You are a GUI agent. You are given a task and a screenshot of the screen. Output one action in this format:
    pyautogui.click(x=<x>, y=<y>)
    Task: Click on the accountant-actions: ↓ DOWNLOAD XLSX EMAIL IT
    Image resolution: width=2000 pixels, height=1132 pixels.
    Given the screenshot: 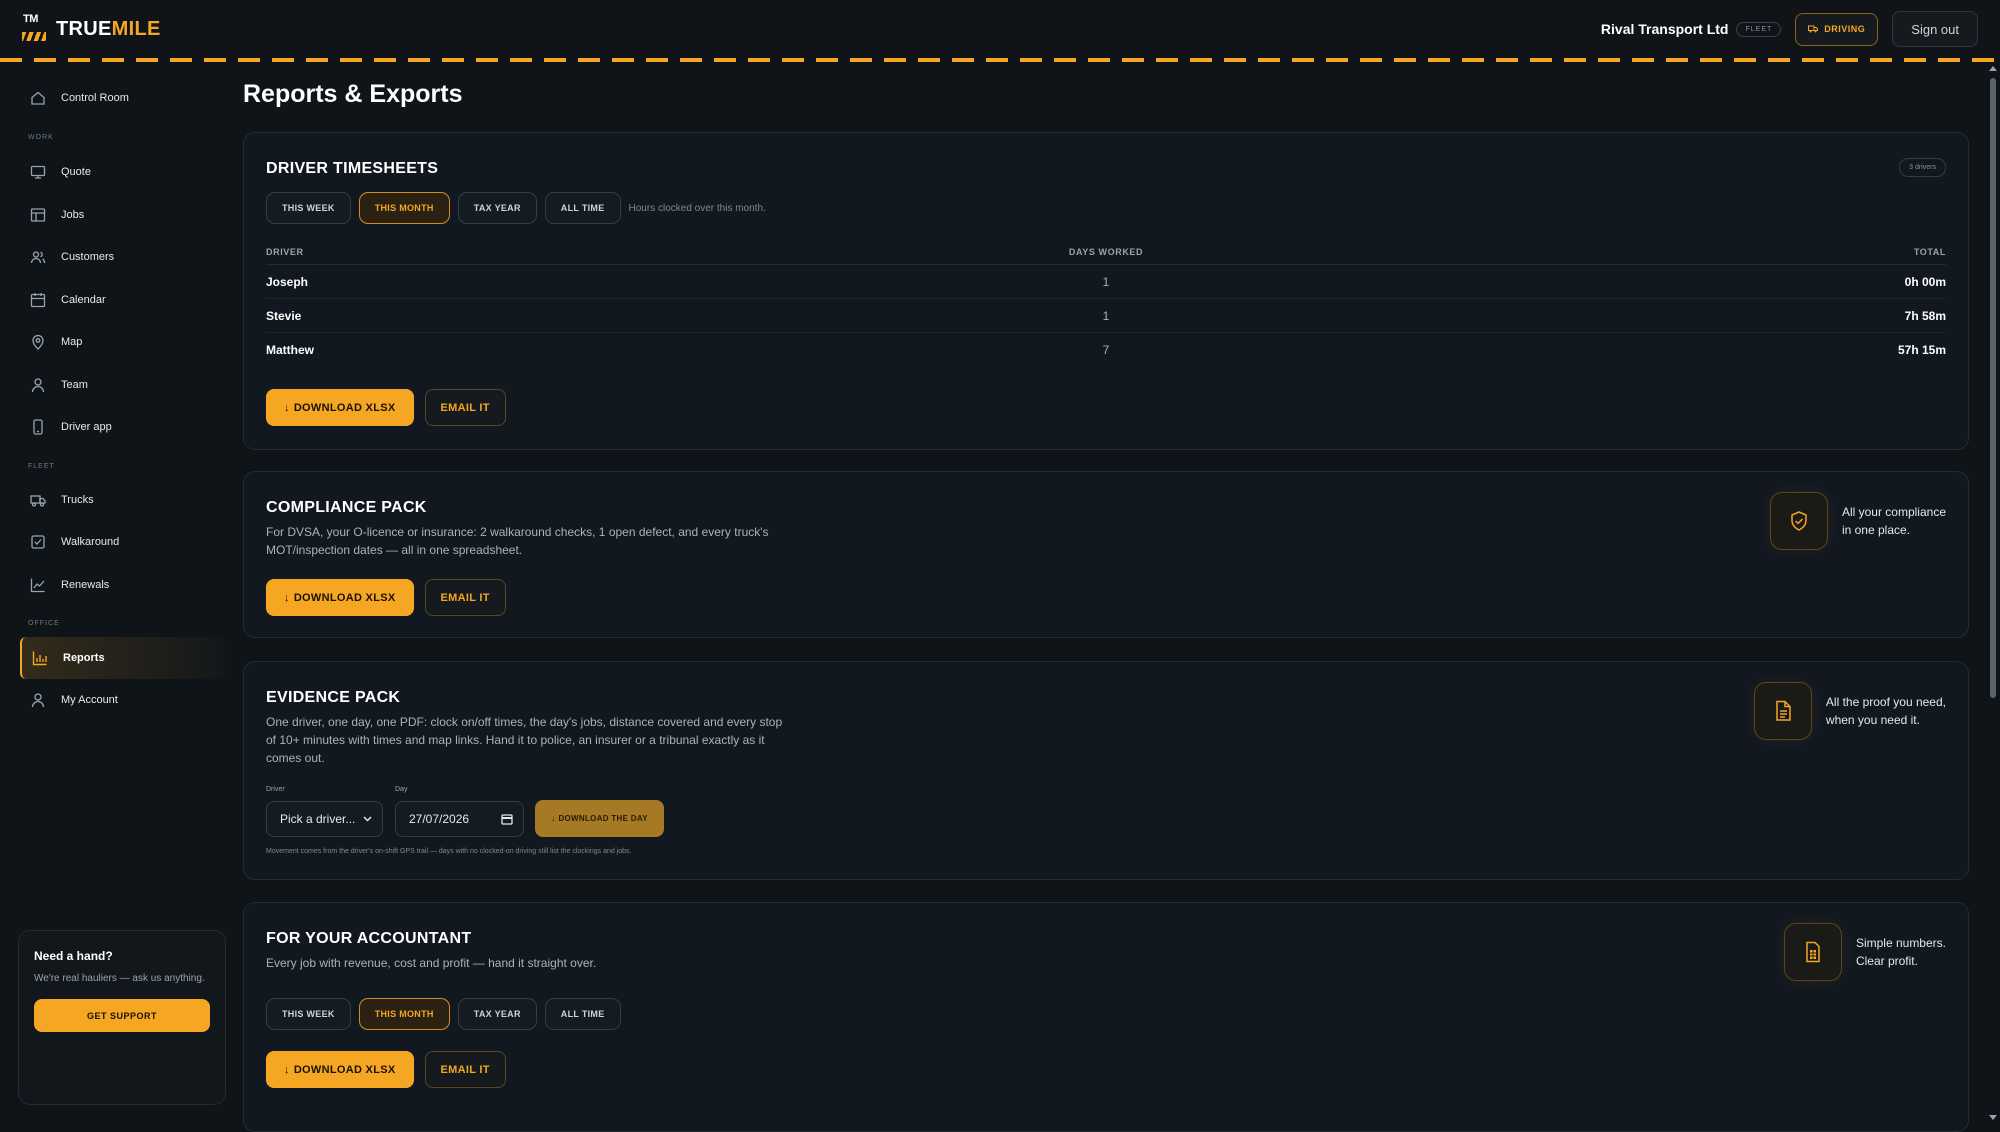 What is the action you would take?
    pyautogui.click(x=386, y=1069)
    